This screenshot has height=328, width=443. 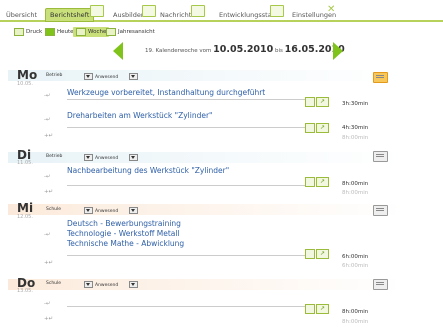 I want to click on entry-text: Deutsch - Bewerbungstraining, so click(x=124, y=223).